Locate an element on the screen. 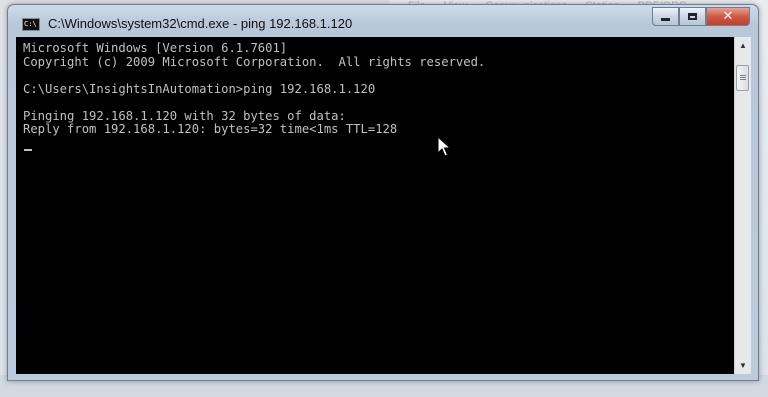  maximize-button is located at coordinates (692, 16).